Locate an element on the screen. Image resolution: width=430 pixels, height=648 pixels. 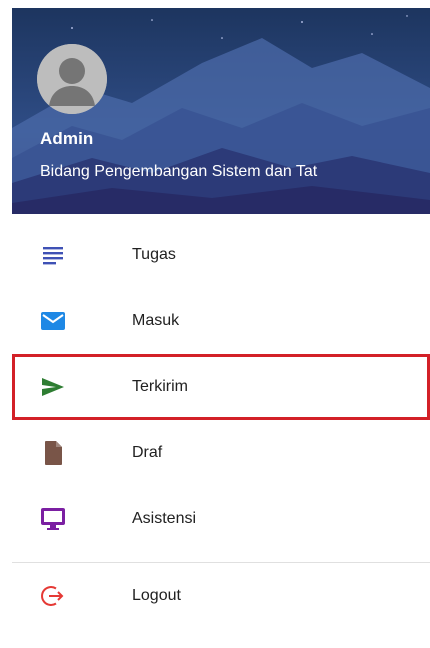
user-department: Bidang Pengembangan Sistem dan Tat is located at coordinates (179, 171).